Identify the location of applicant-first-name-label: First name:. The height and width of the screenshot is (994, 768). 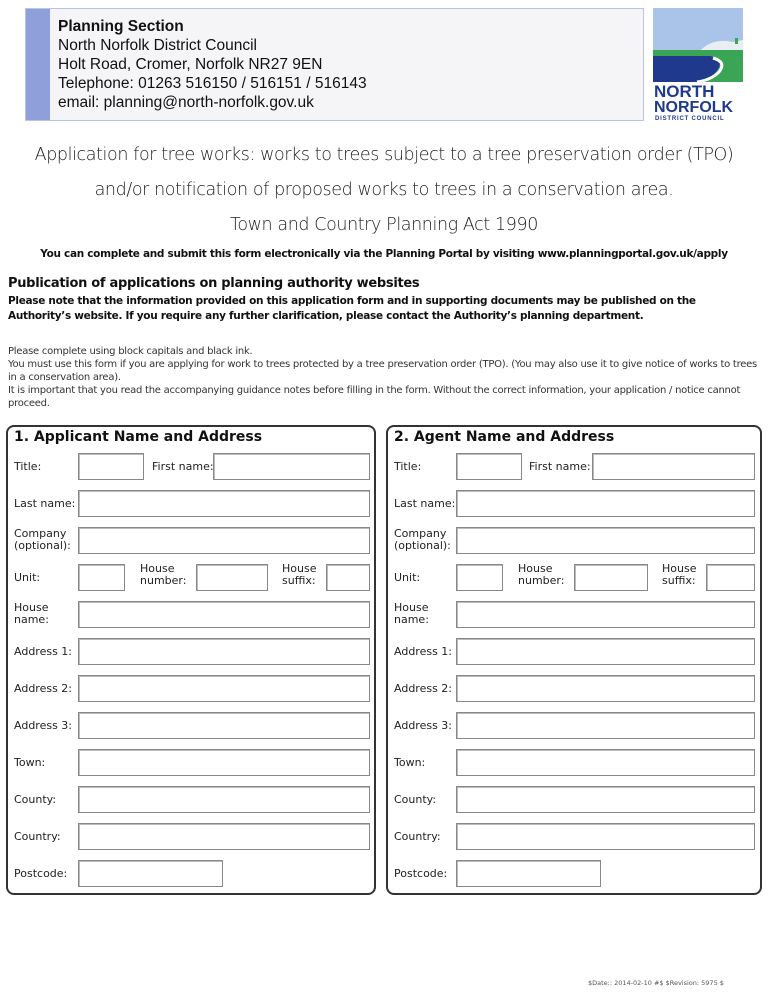
(183, 466).